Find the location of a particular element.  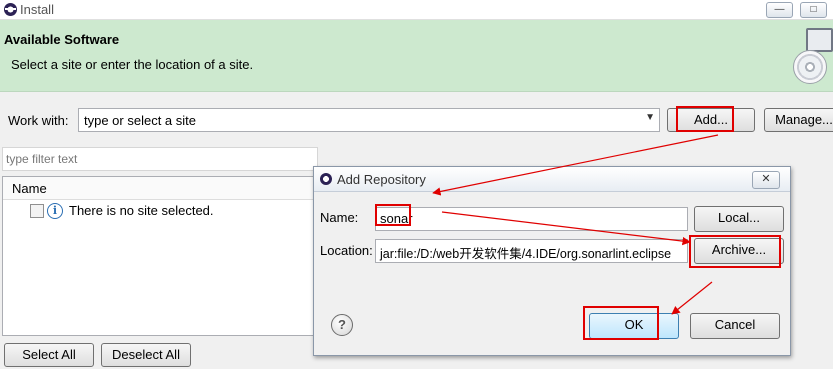

maximize-button: □ is located at coordinates (813, 10).